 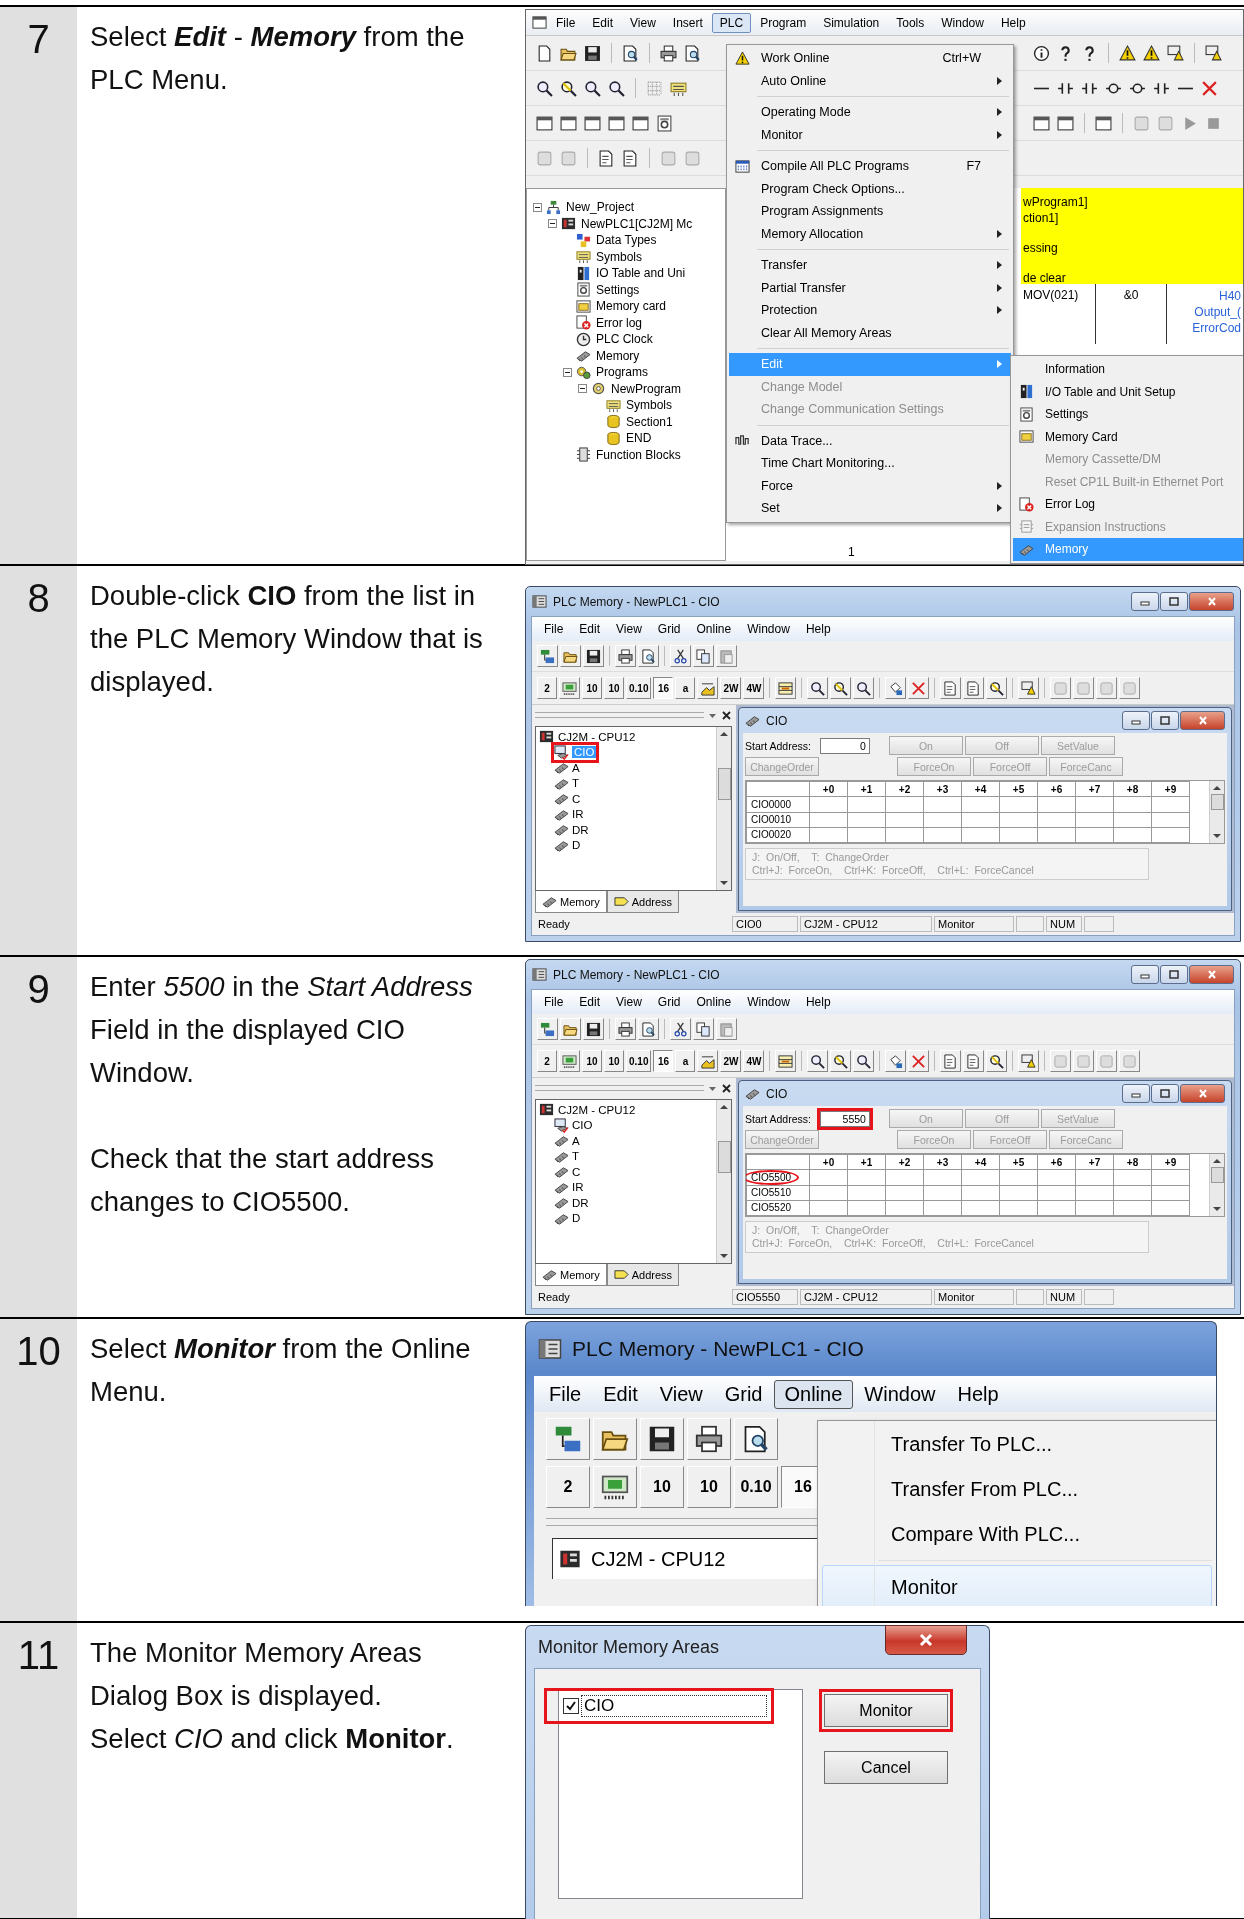 I want to click on checkbox, so click(x=571, y=1706).